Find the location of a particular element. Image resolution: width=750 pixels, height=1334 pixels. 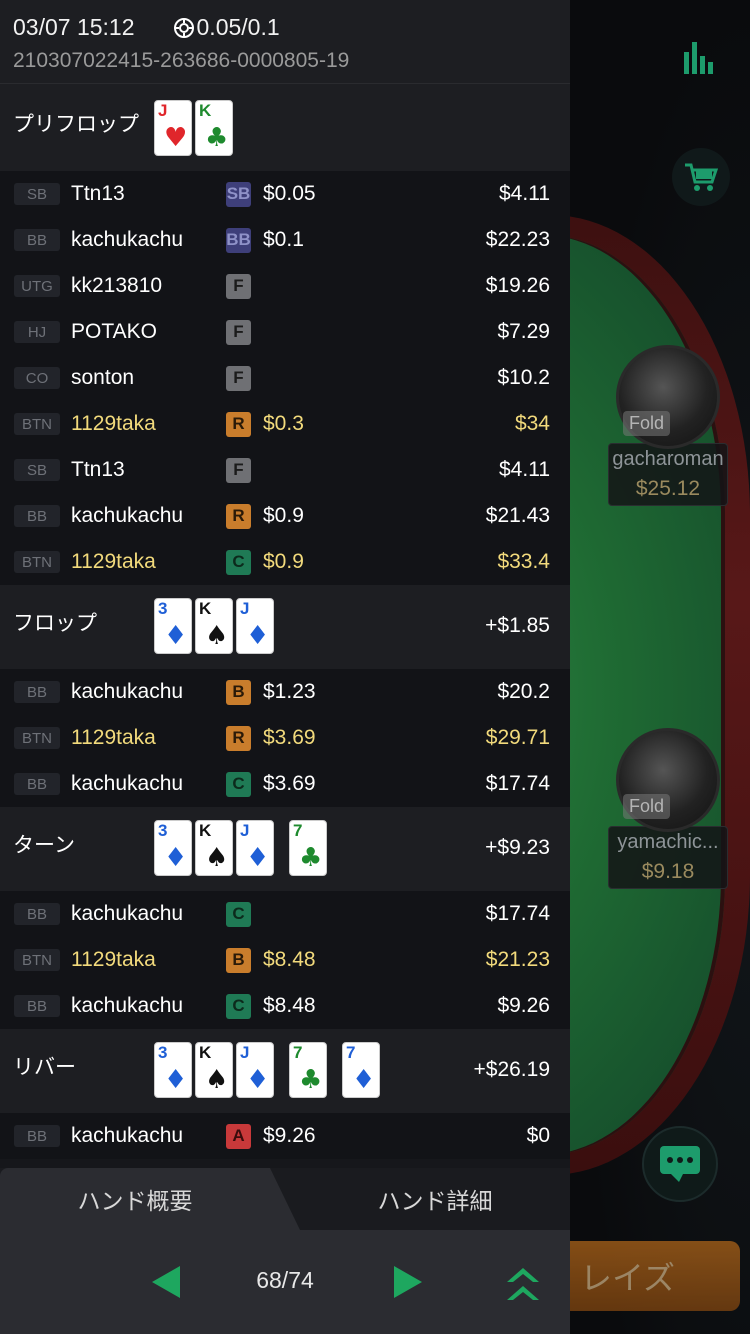

board-cards: 3 ♦ K ♠ J ♦ is located at coordinates (215, 626).